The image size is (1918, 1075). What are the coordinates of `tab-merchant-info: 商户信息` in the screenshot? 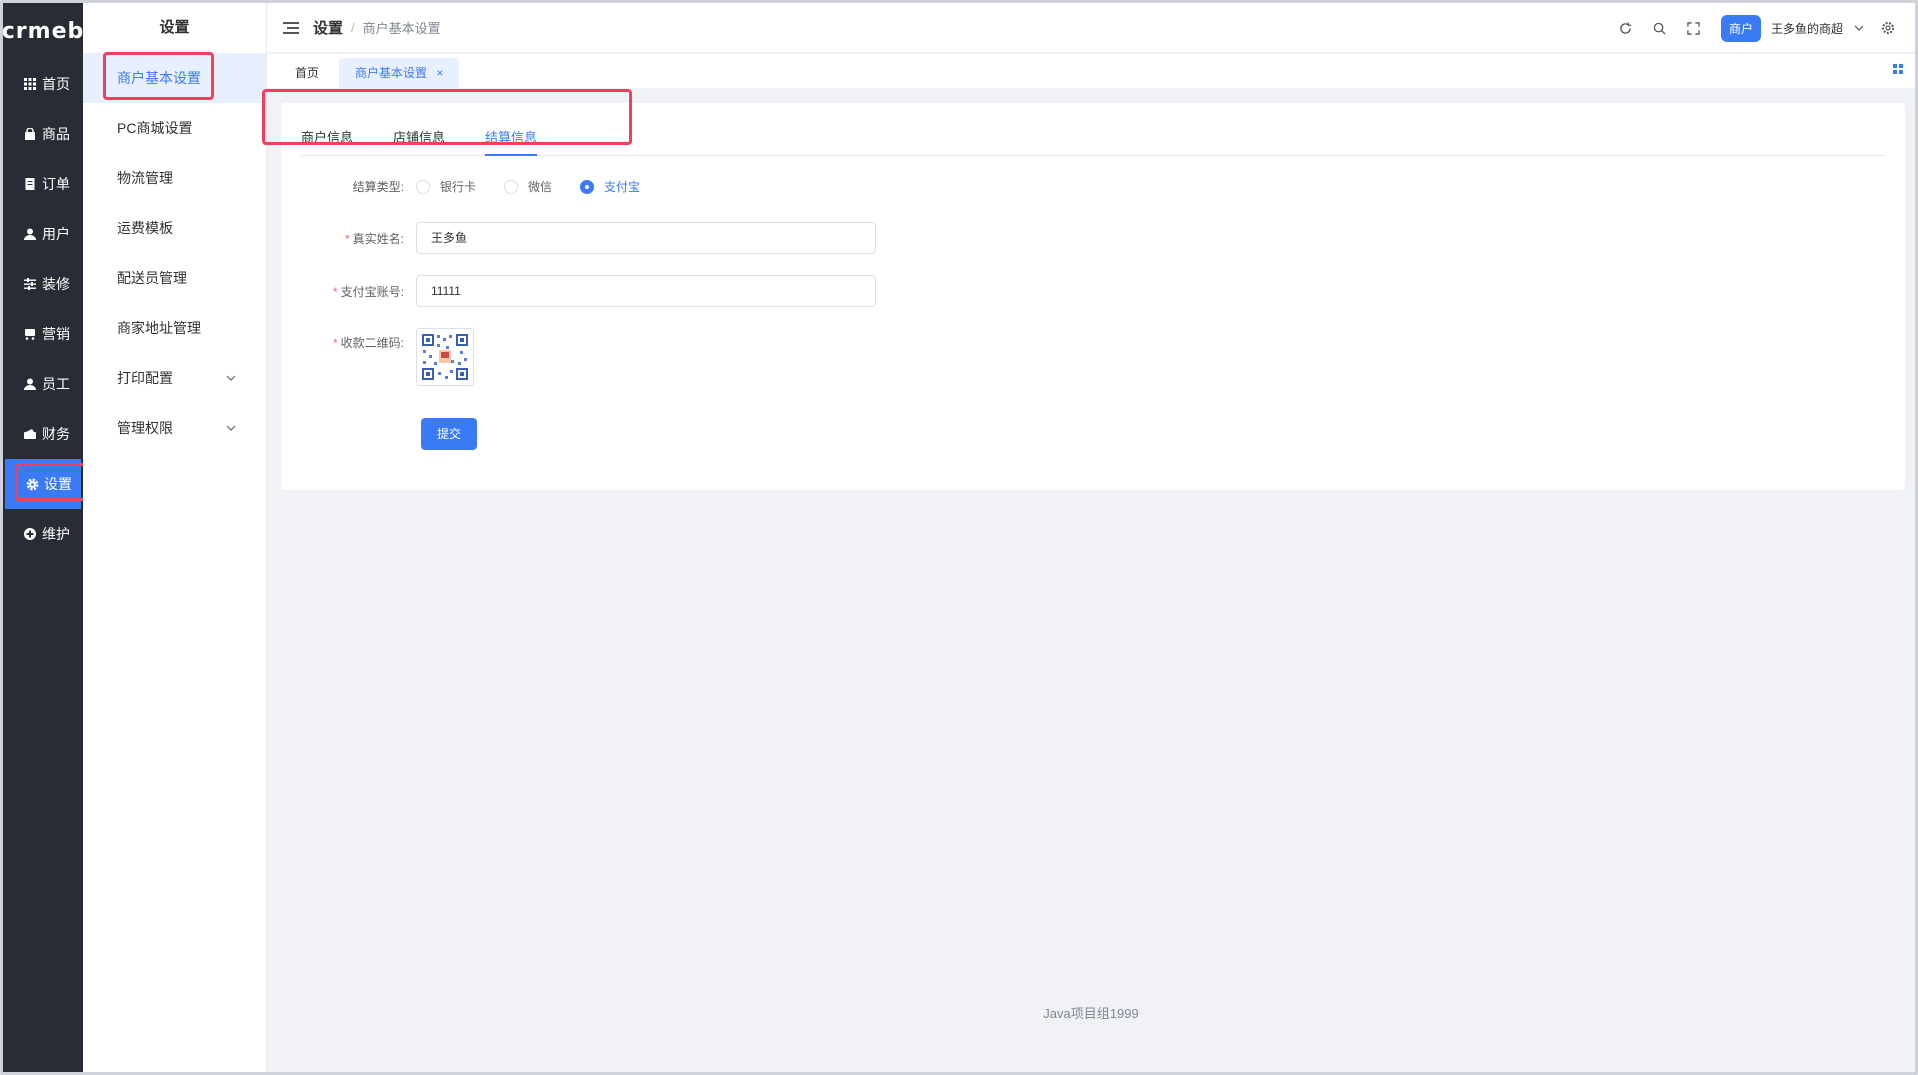 It's located at (327, 137).